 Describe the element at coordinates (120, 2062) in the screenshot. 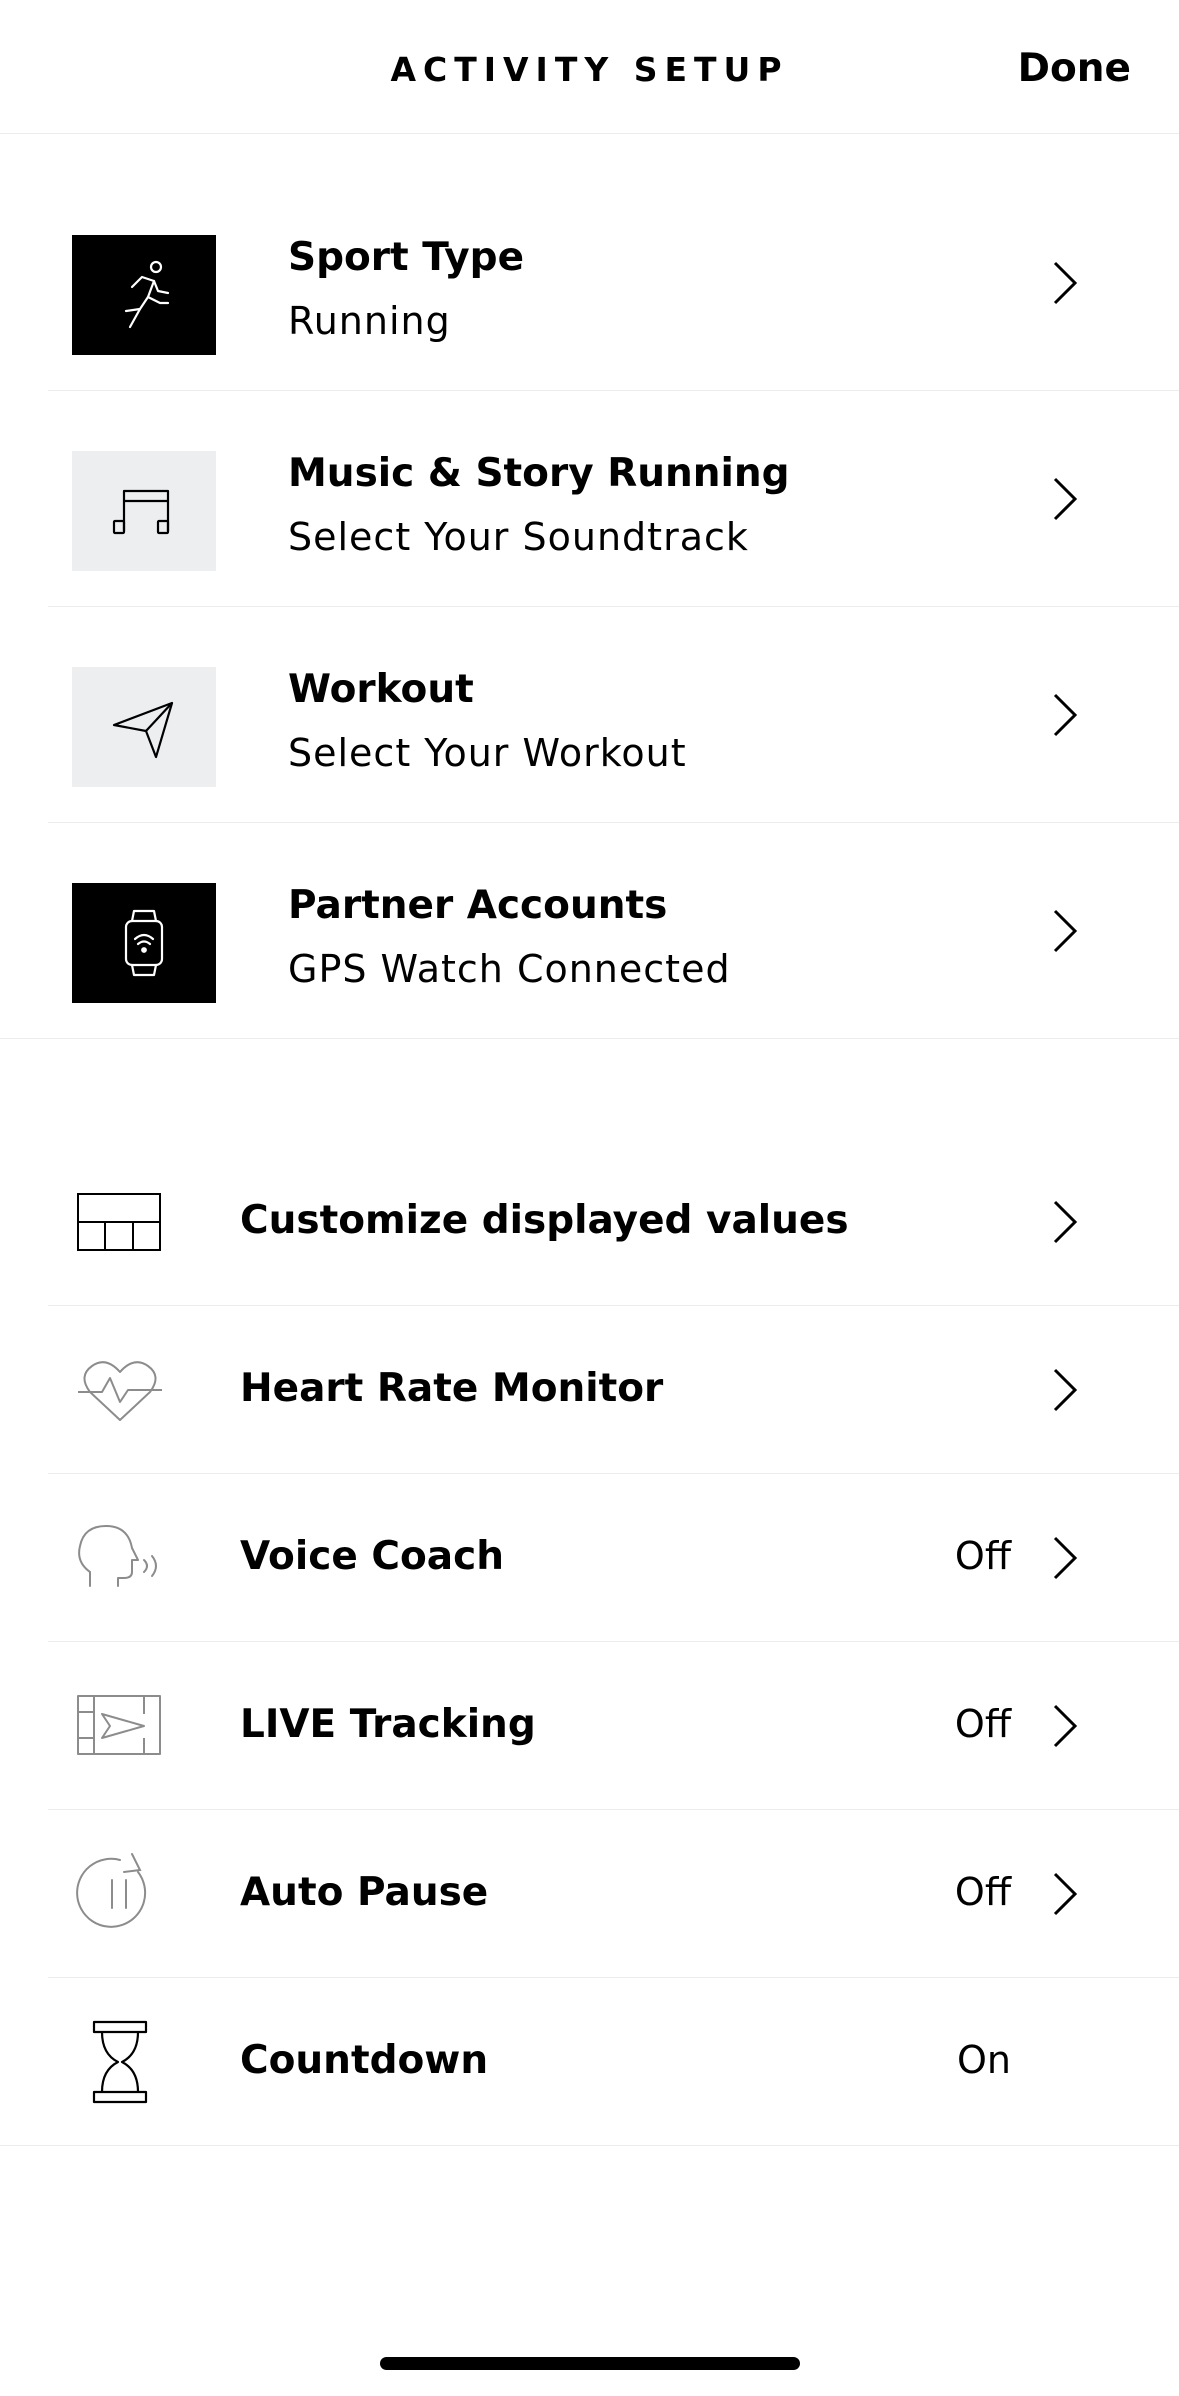

I see `hourglass-icon` at that location.